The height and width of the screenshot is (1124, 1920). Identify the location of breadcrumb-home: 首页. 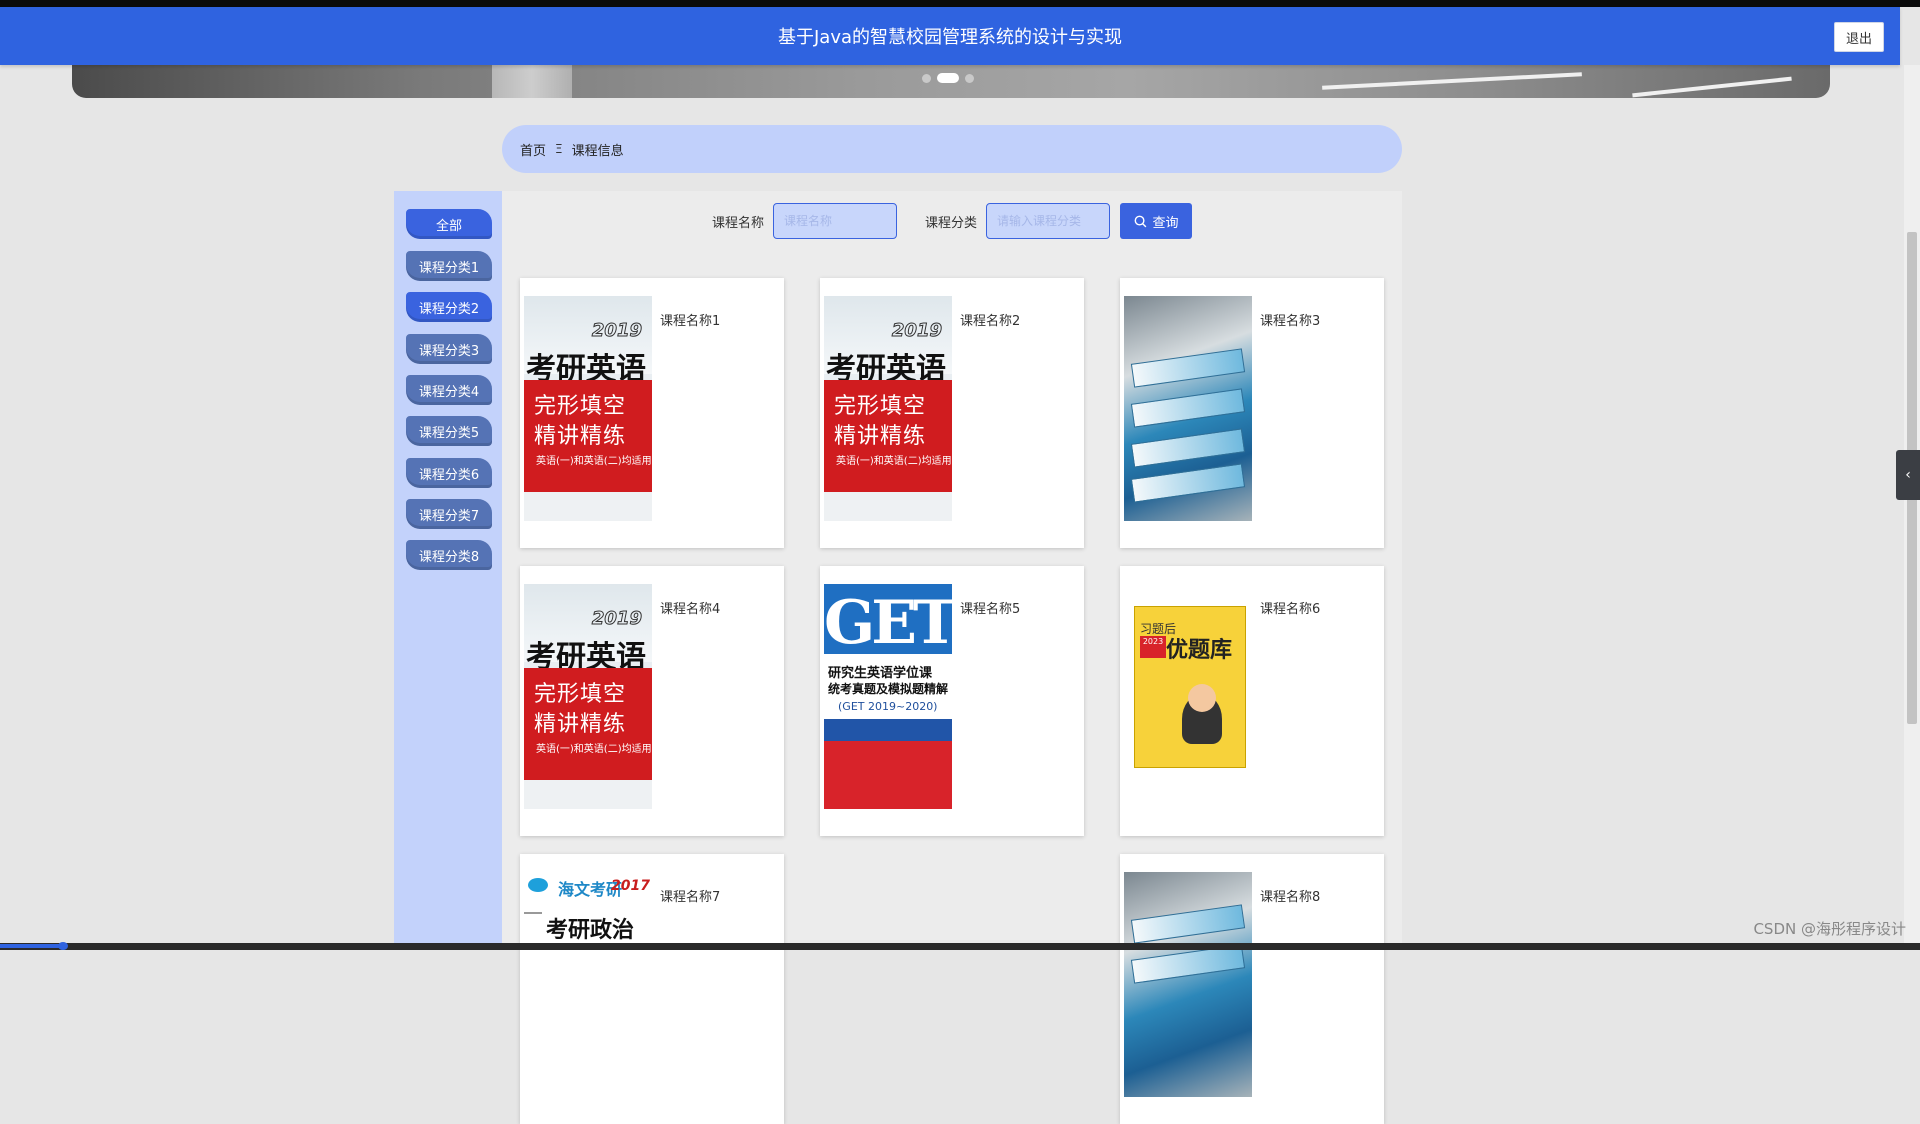
(533, 149).